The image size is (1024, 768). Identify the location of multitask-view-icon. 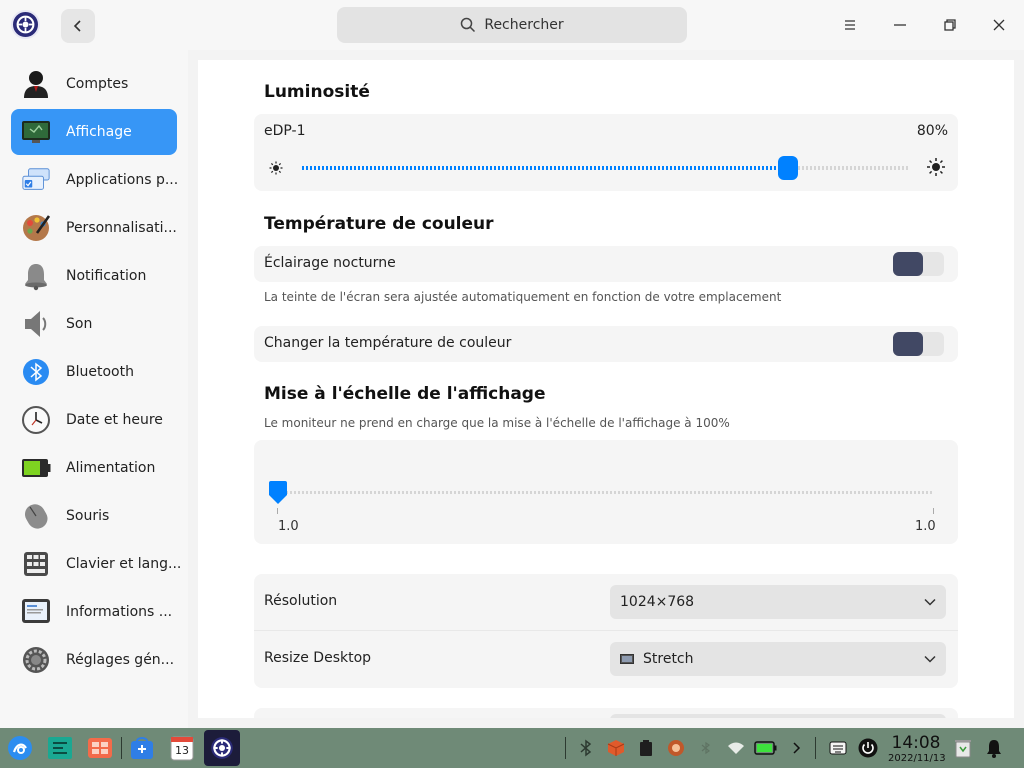
(60, 748).